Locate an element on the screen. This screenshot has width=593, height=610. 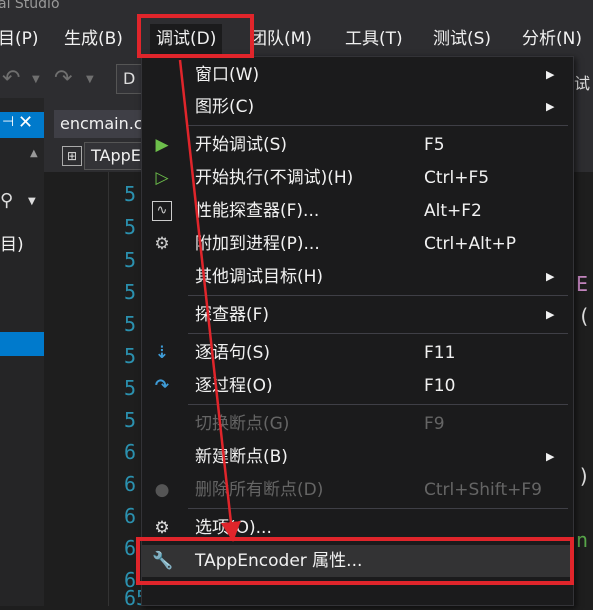
menu-item-label: 开始执行(不调试)(H) is located at coordinates (274, 178).